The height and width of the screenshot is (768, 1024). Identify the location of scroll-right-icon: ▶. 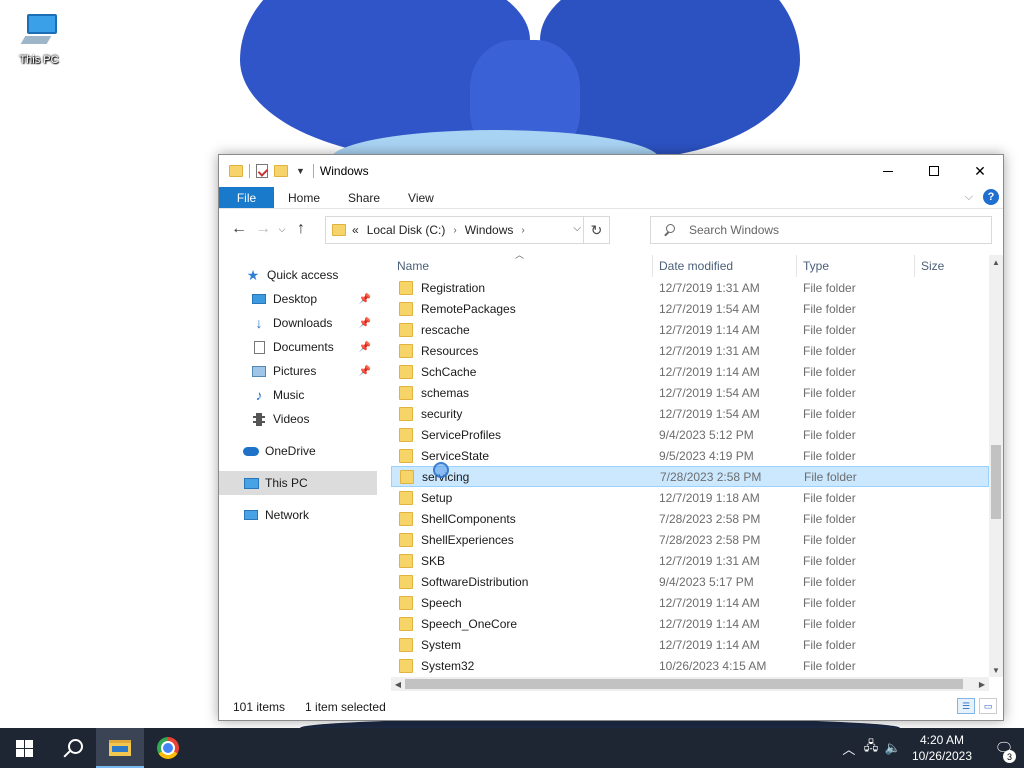
(982, 684).